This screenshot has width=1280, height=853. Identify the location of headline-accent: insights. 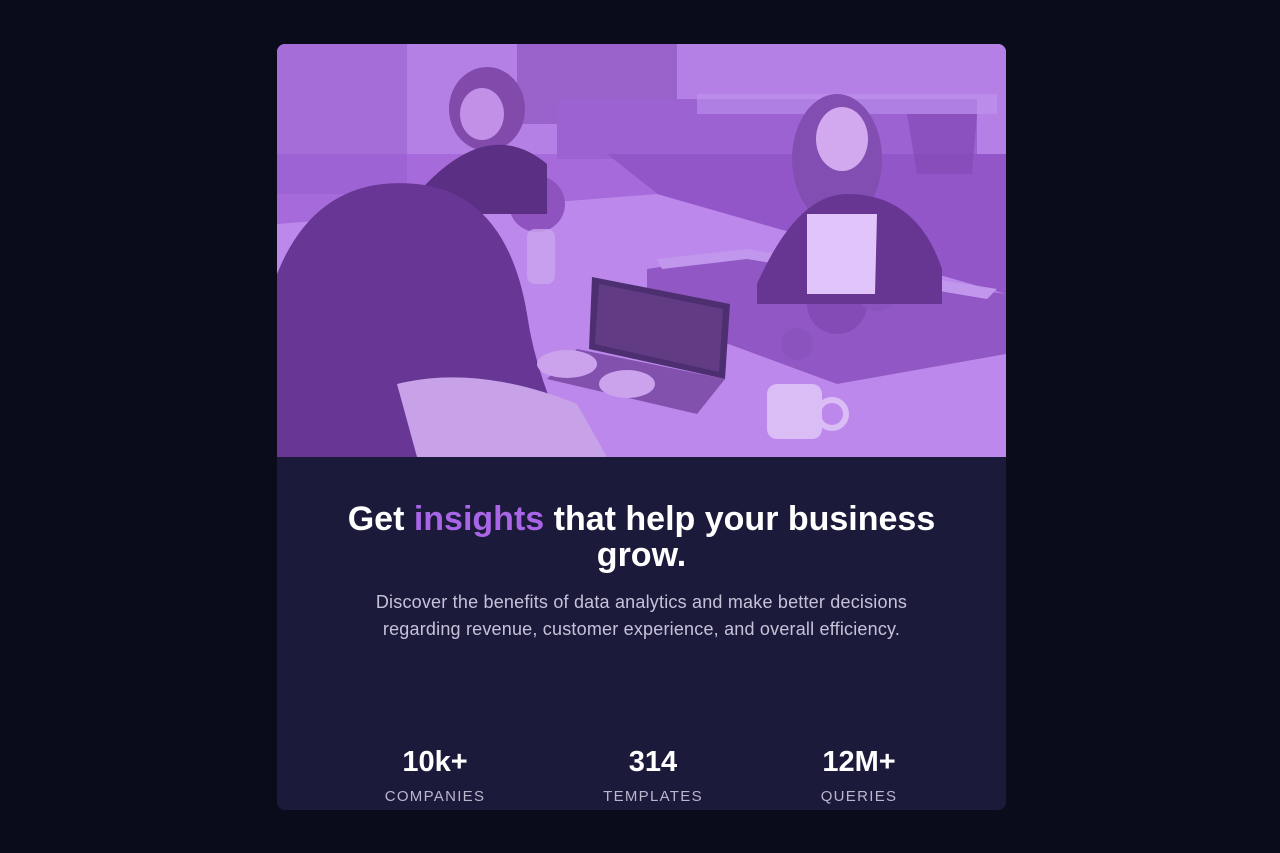
(479, 519).